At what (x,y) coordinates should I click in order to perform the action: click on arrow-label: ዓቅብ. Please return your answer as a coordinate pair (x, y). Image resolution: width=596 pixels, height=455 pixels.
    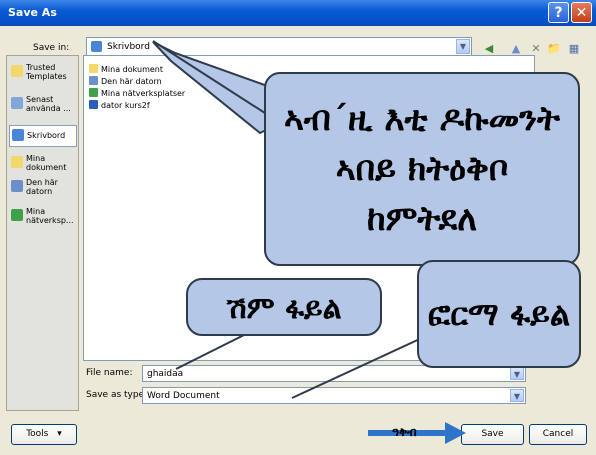
    Looking at the image, I should click on (404, 432).